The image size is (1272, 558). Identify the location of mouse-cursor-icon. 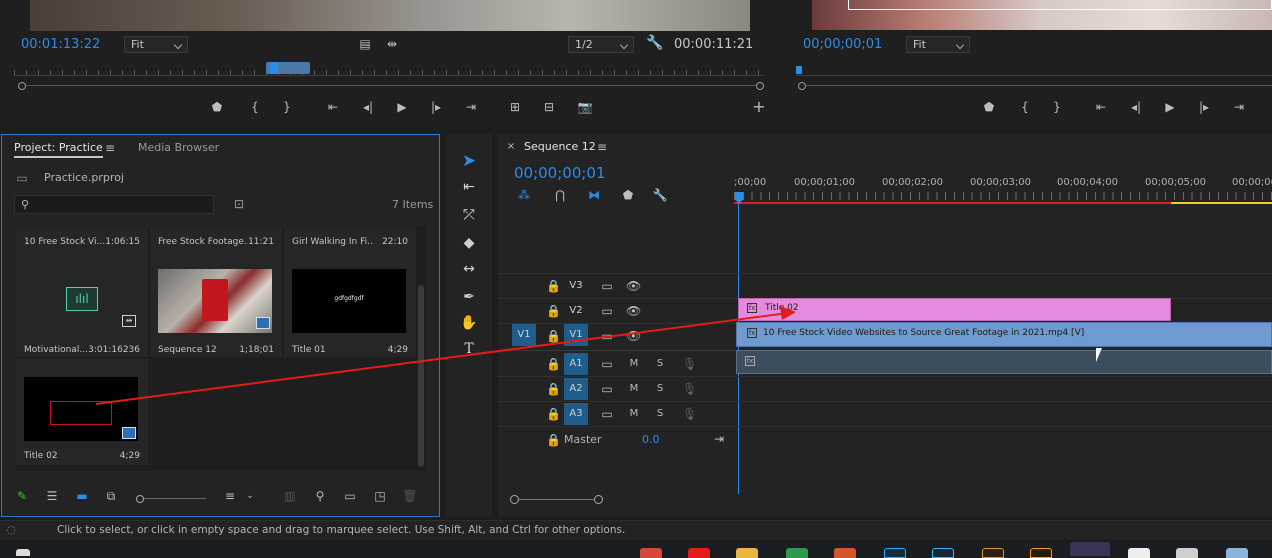
(1099, 355).